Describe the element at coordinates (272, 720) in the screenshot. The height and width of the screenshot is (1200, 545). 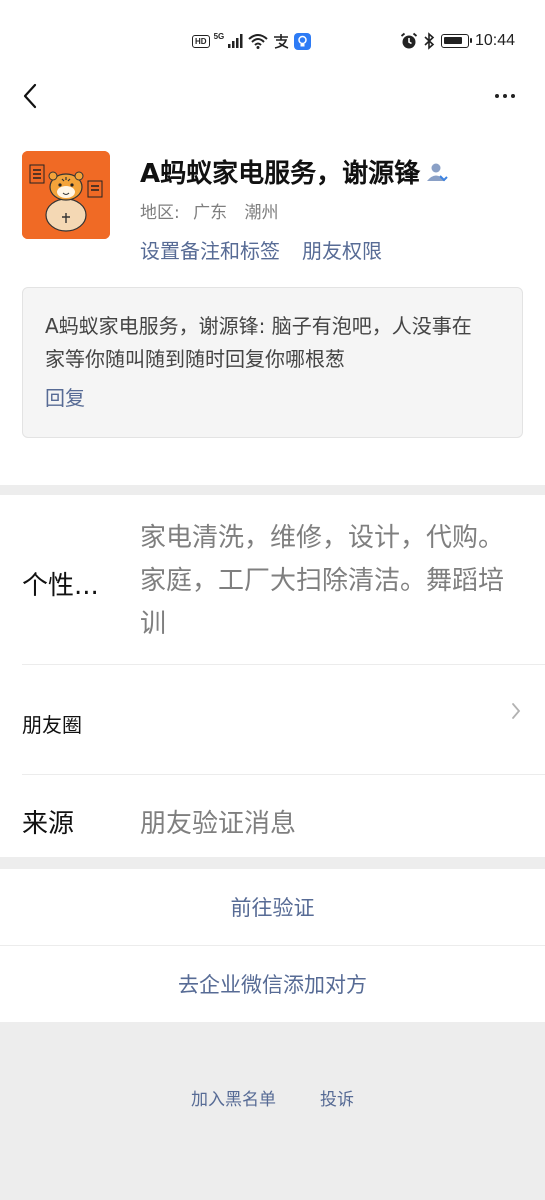
I see `moments-row: 朋友圈` at that location.